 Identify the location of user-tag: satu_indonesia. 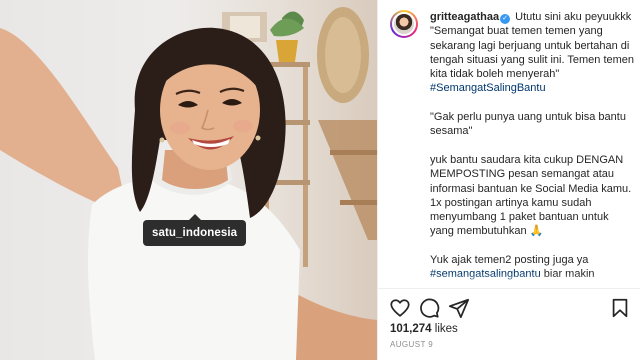
(195, 230).